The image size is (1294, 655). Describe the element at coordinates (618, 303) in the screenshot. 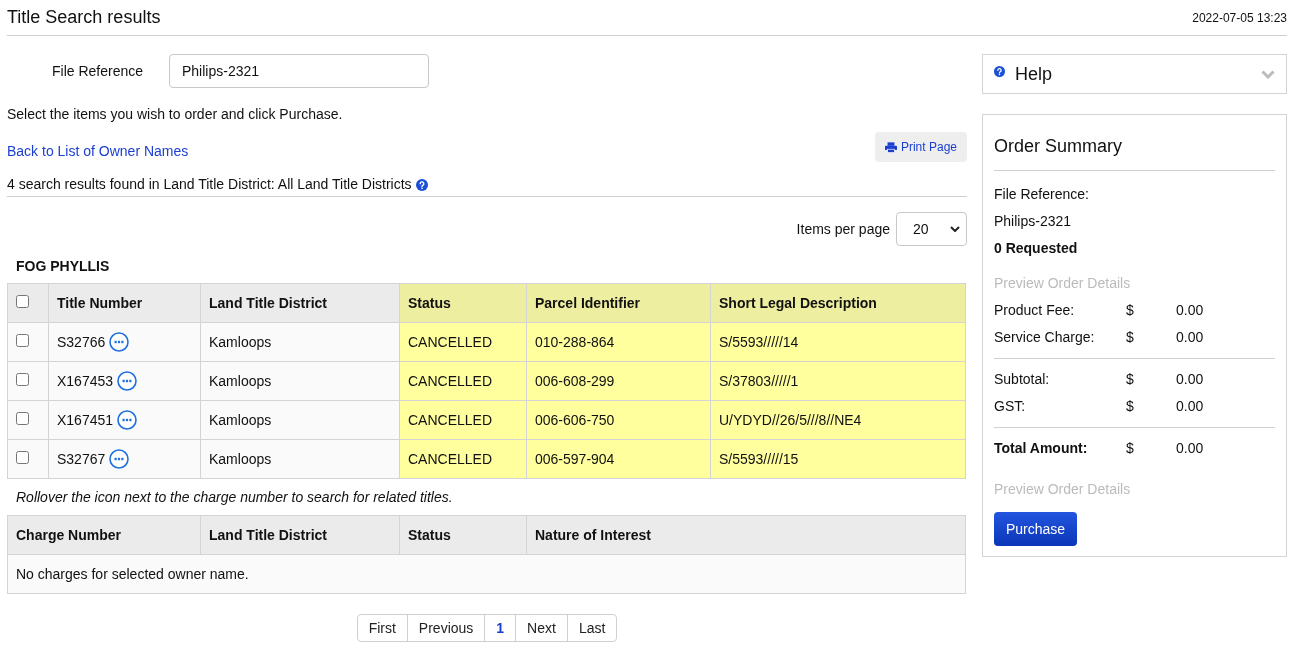

I see `column-header: Parcel Identifier` at that location.